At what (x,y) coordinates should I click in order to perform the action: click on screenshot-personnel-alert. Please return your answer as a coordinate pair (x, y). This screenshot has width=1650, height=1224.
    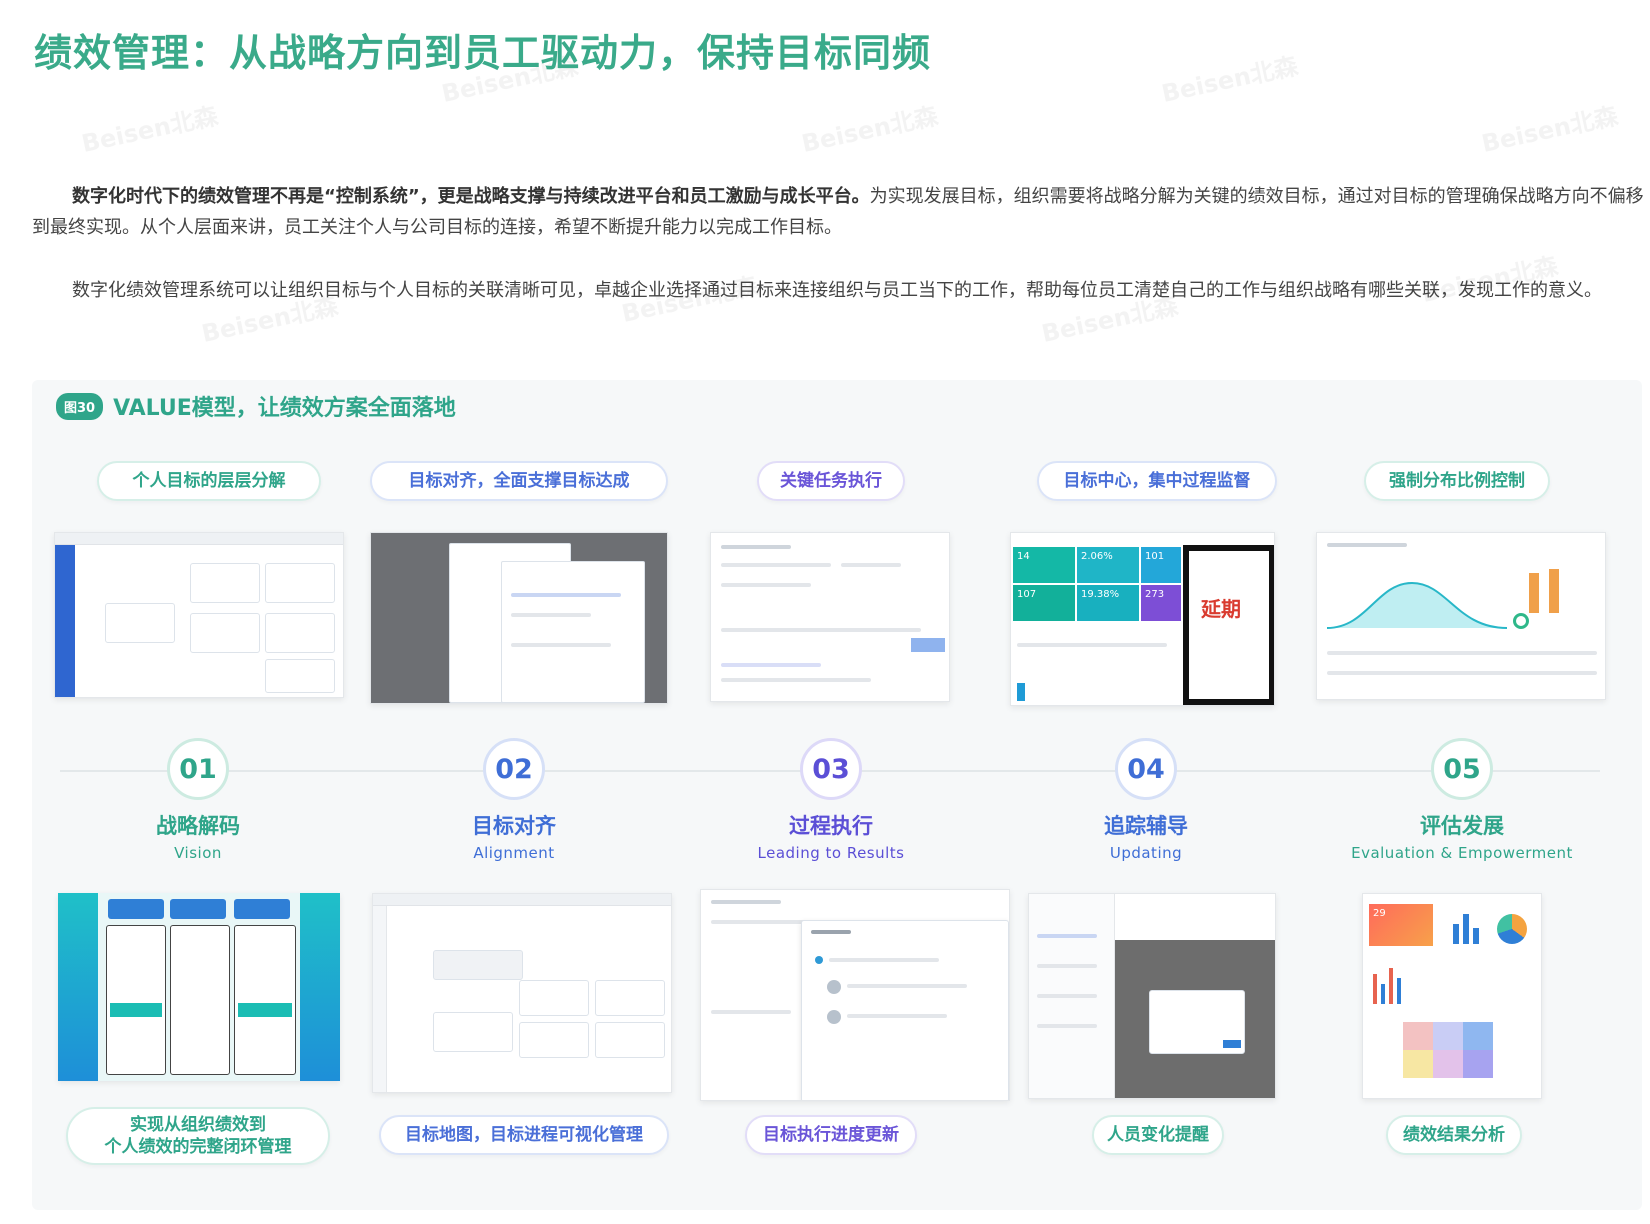
    Looking at the image, I should click on (1152, 996).